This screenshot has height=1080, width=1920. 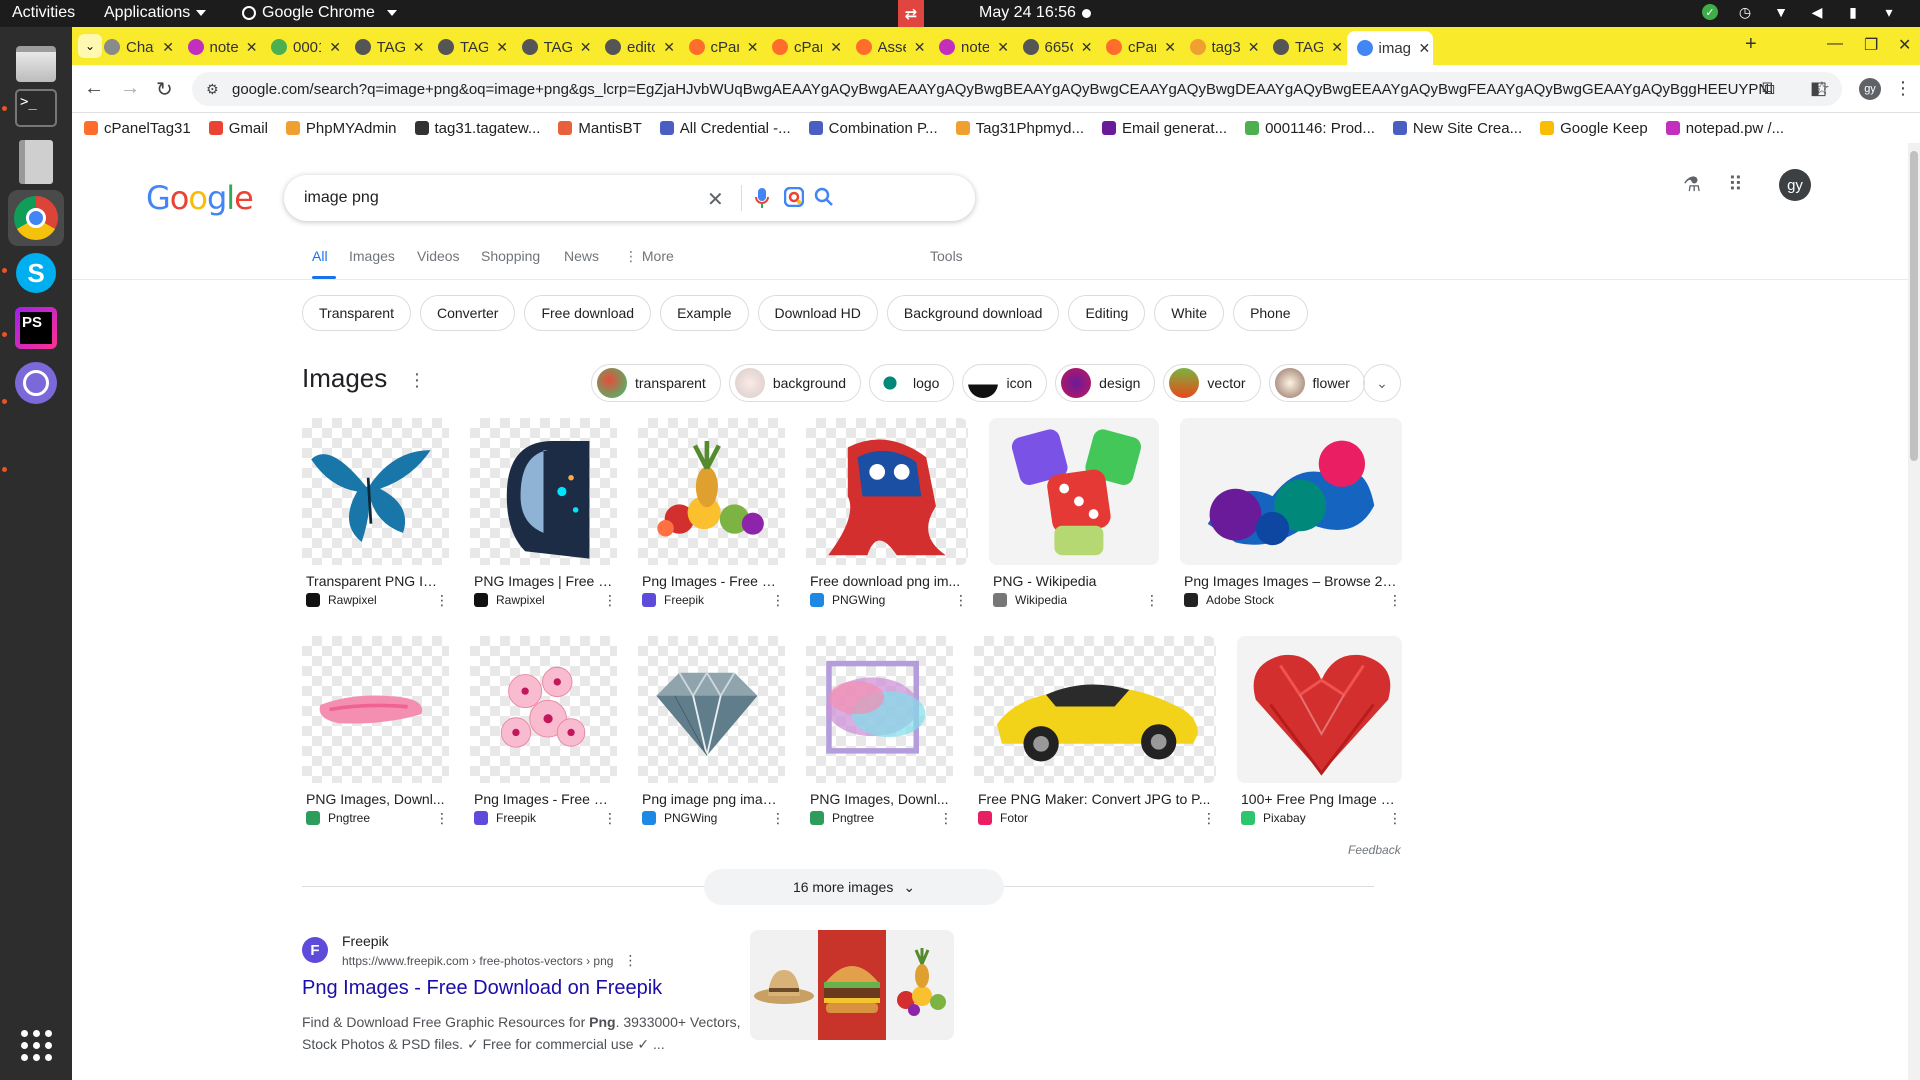 I want to click on scrollbar-thumb, so click(x=1914, y=306).